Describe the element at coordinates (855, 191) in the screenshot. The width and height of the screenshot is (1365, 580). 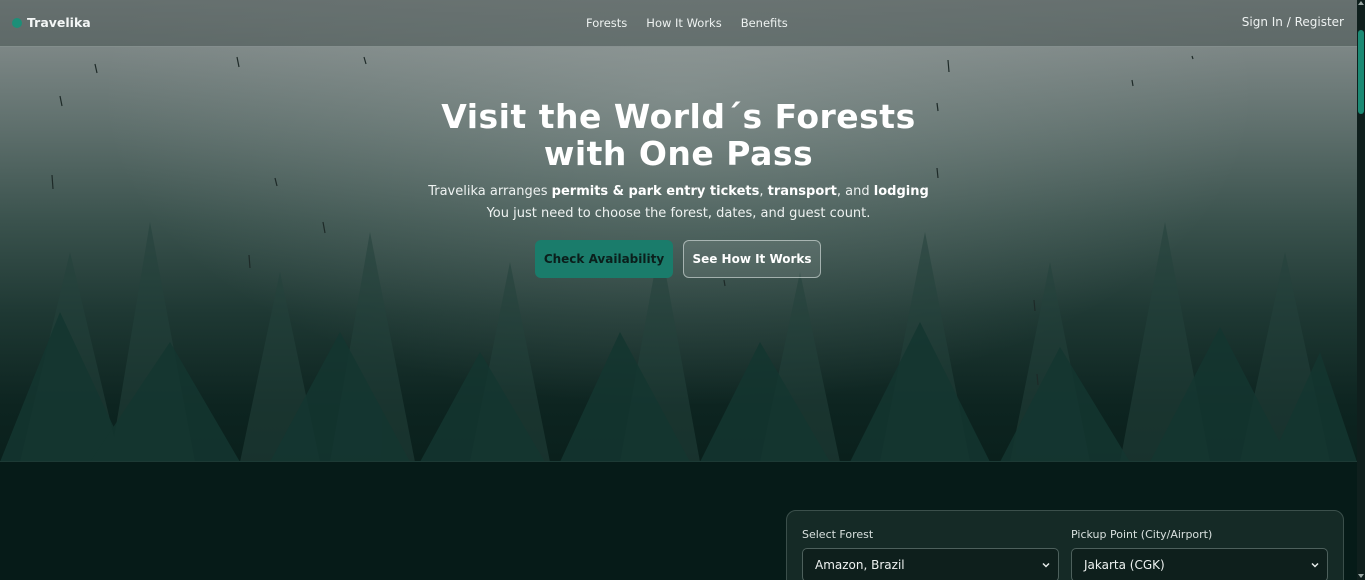
I see `subtitle-sep-2: , and` at that location.